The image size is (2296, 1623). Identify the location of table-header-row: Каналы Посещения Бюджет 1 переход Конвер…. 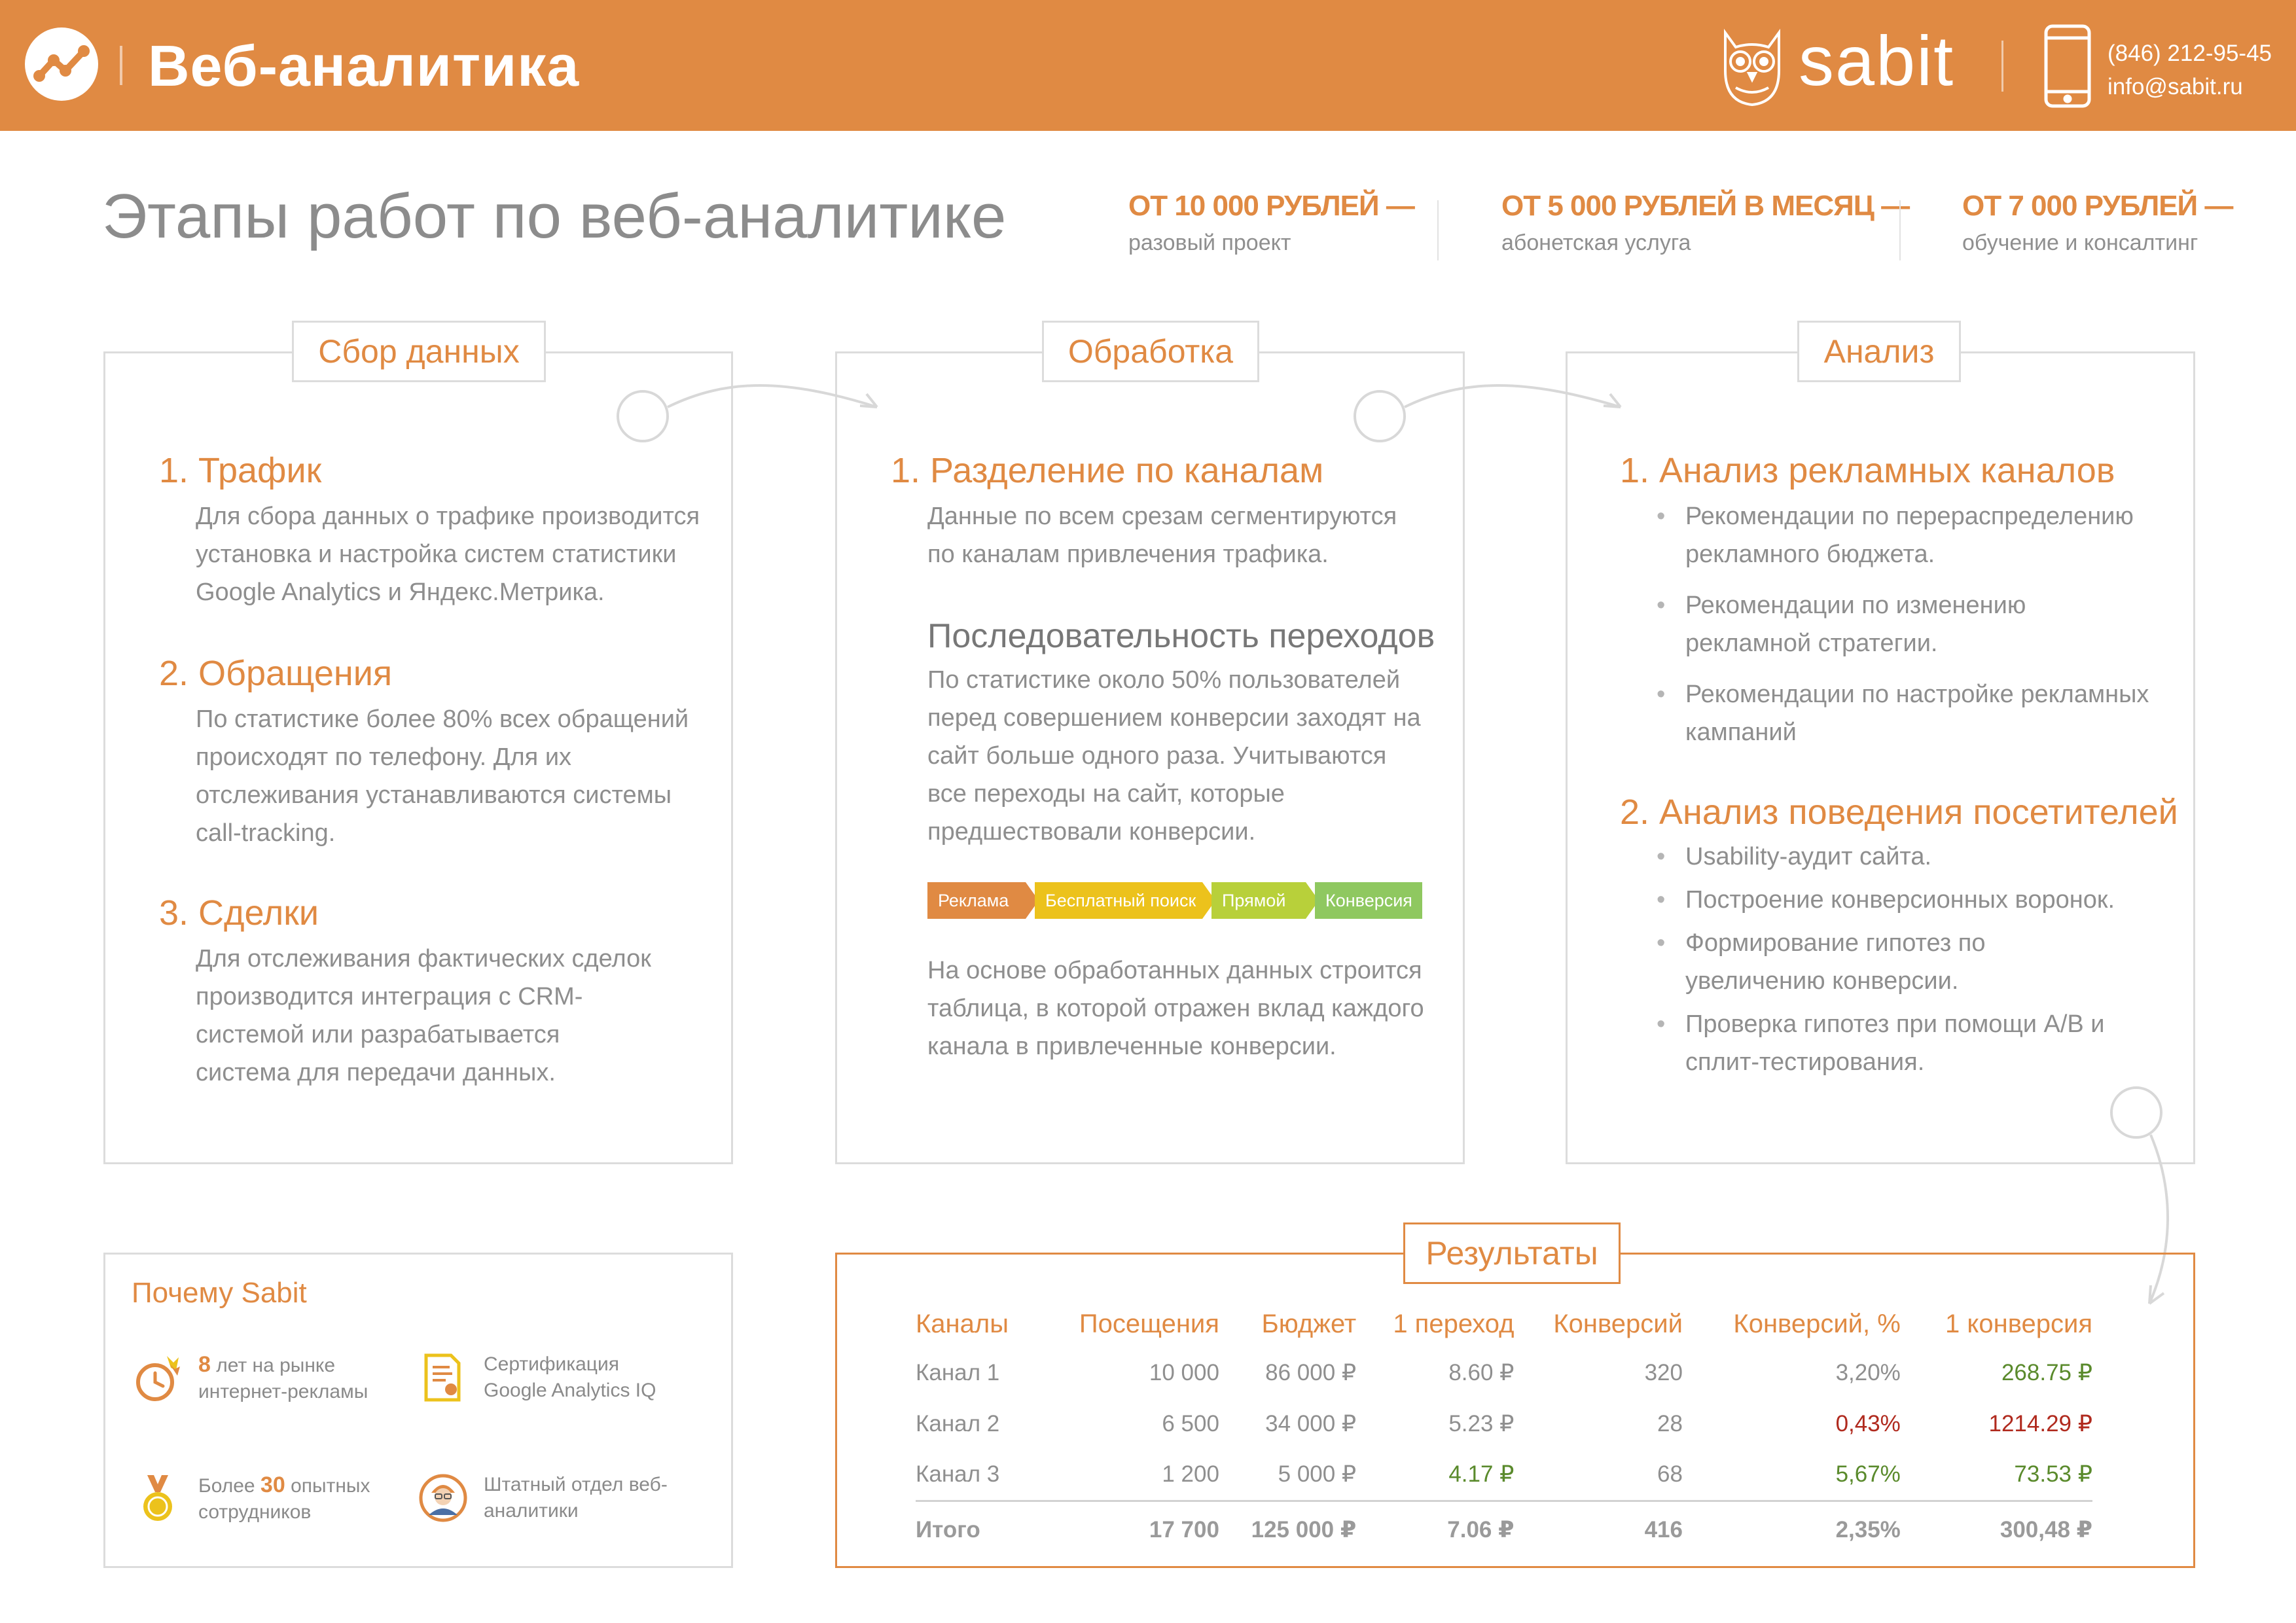
(1504, 1323).